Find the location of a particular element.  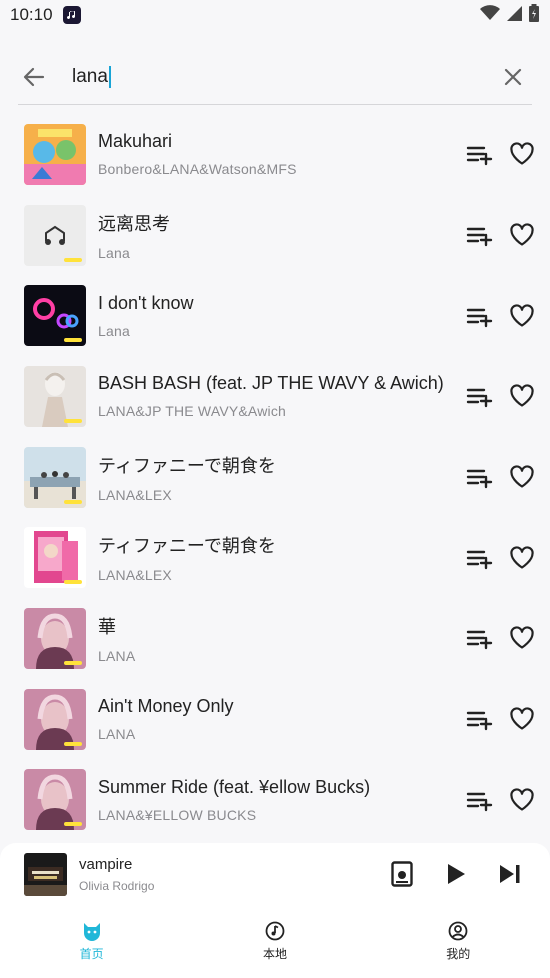

song-title: 華 is located at coordinates (107, 626).